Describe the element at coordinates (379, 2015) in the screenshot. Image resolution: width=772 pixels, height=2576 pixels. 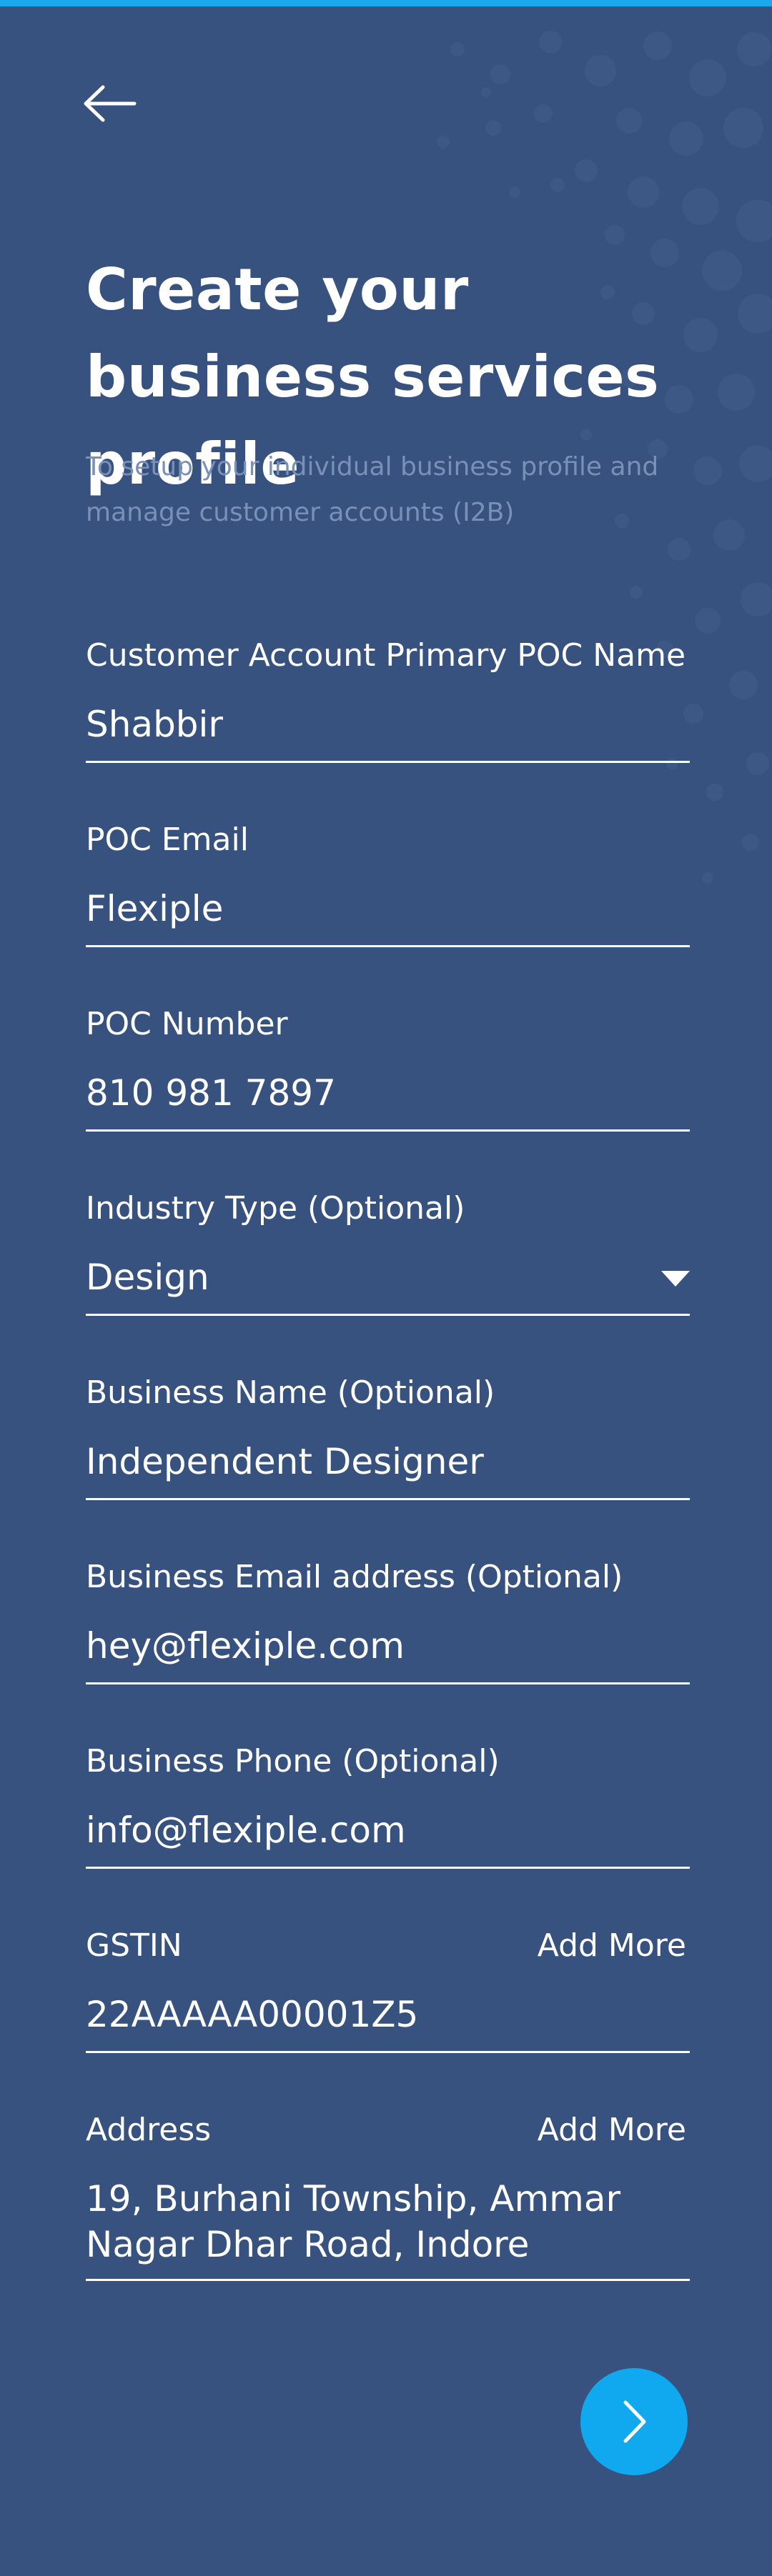
I see `gstin-input: 22AAAAA00001Z5` at that location.